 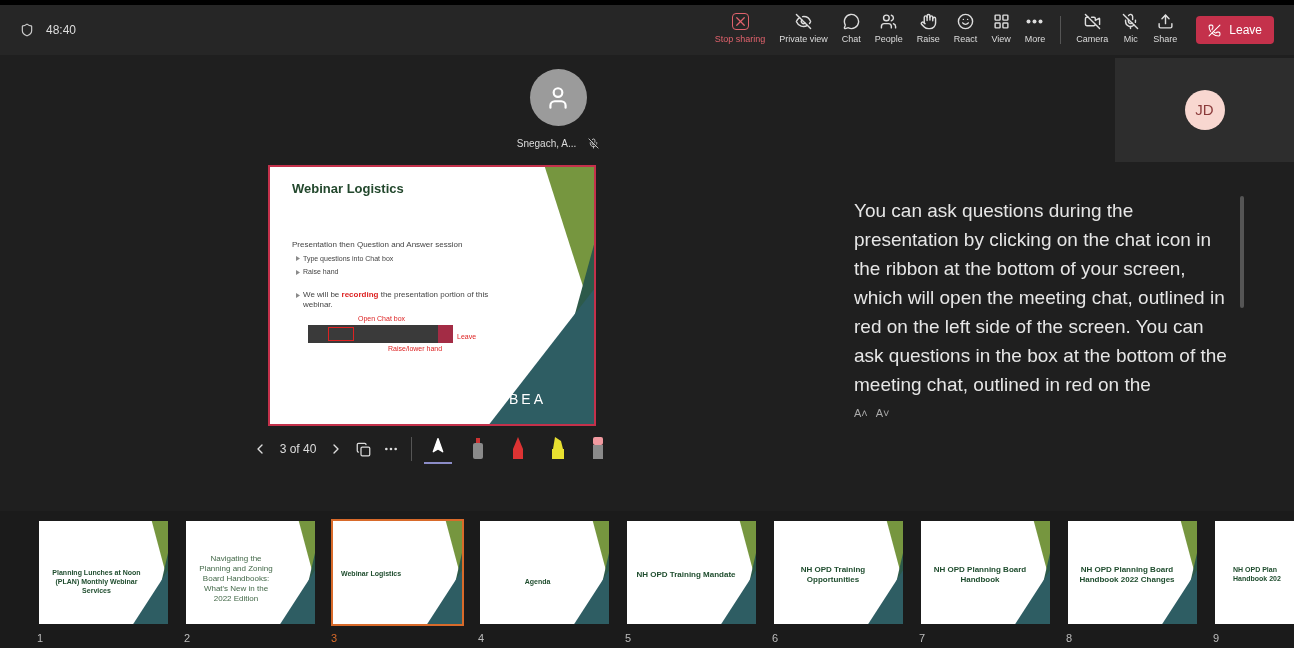 I want to click on eraser-icon, so click(x=598, y=448).